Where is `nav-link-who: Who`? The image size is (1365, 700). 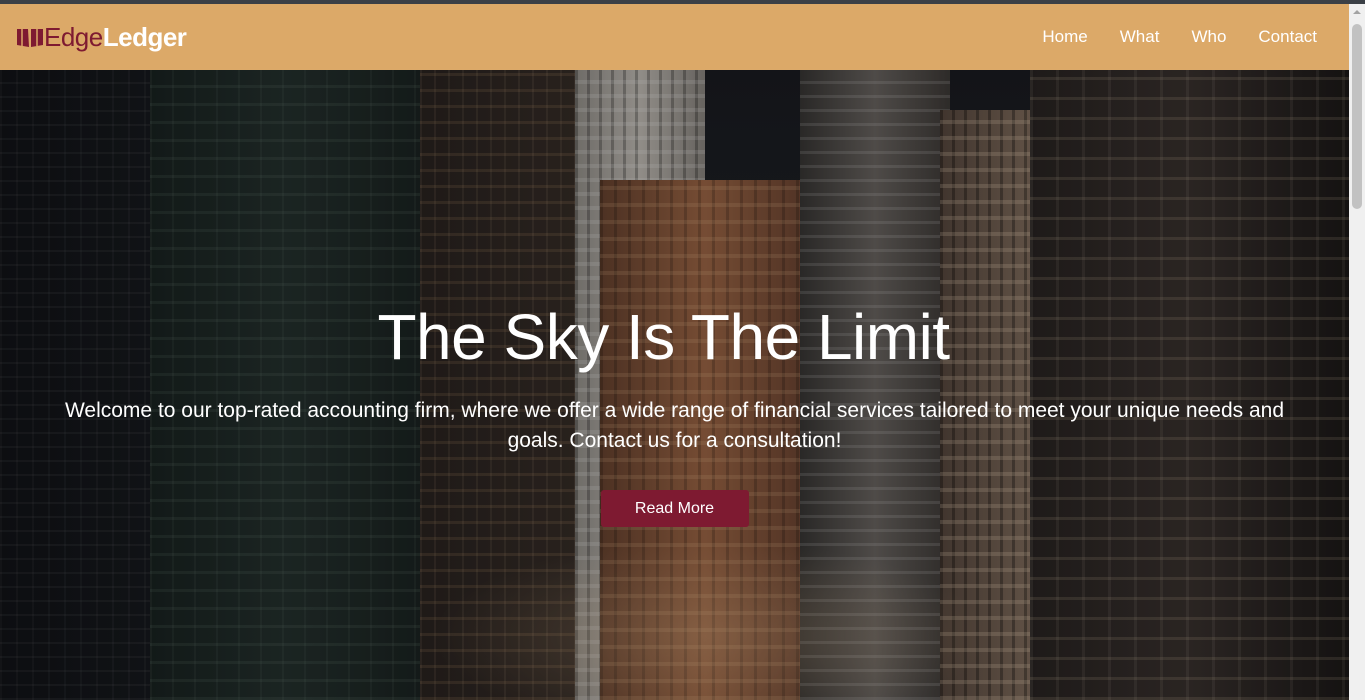 nav-link-who: Who is located at coordinates (1208, 37).